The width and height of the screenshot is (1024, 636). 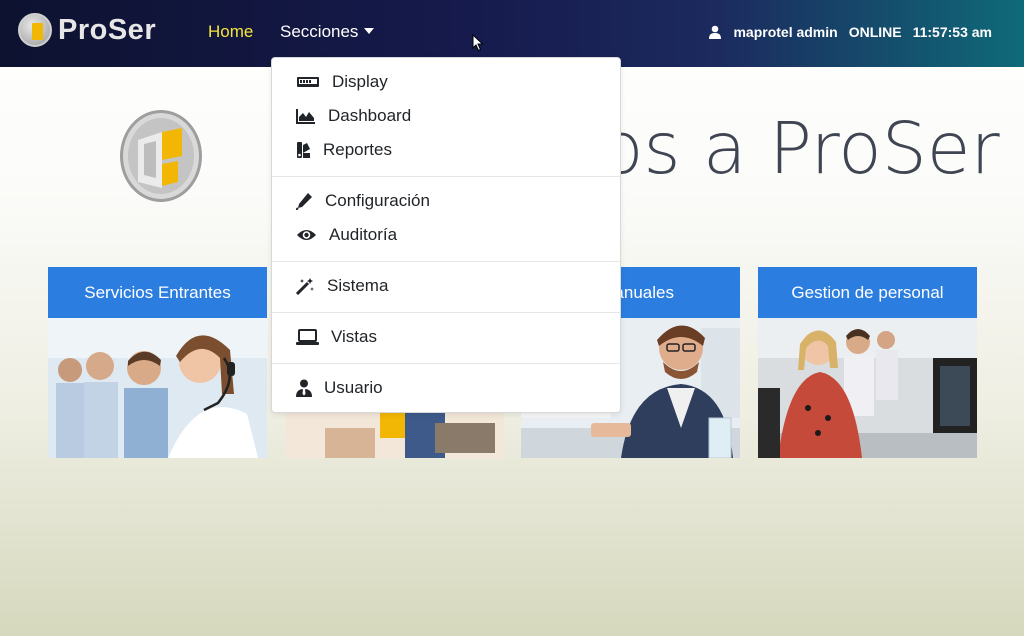 I want to click on user-tie-icon, so click(x=304, y=388).